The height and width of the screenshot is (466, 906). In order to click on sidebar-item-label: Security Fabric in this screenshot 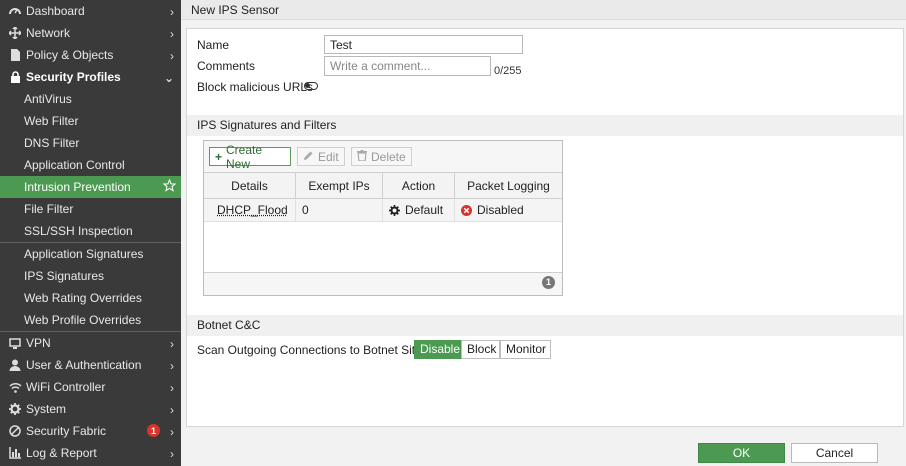, I will do `click(66, 431)`.